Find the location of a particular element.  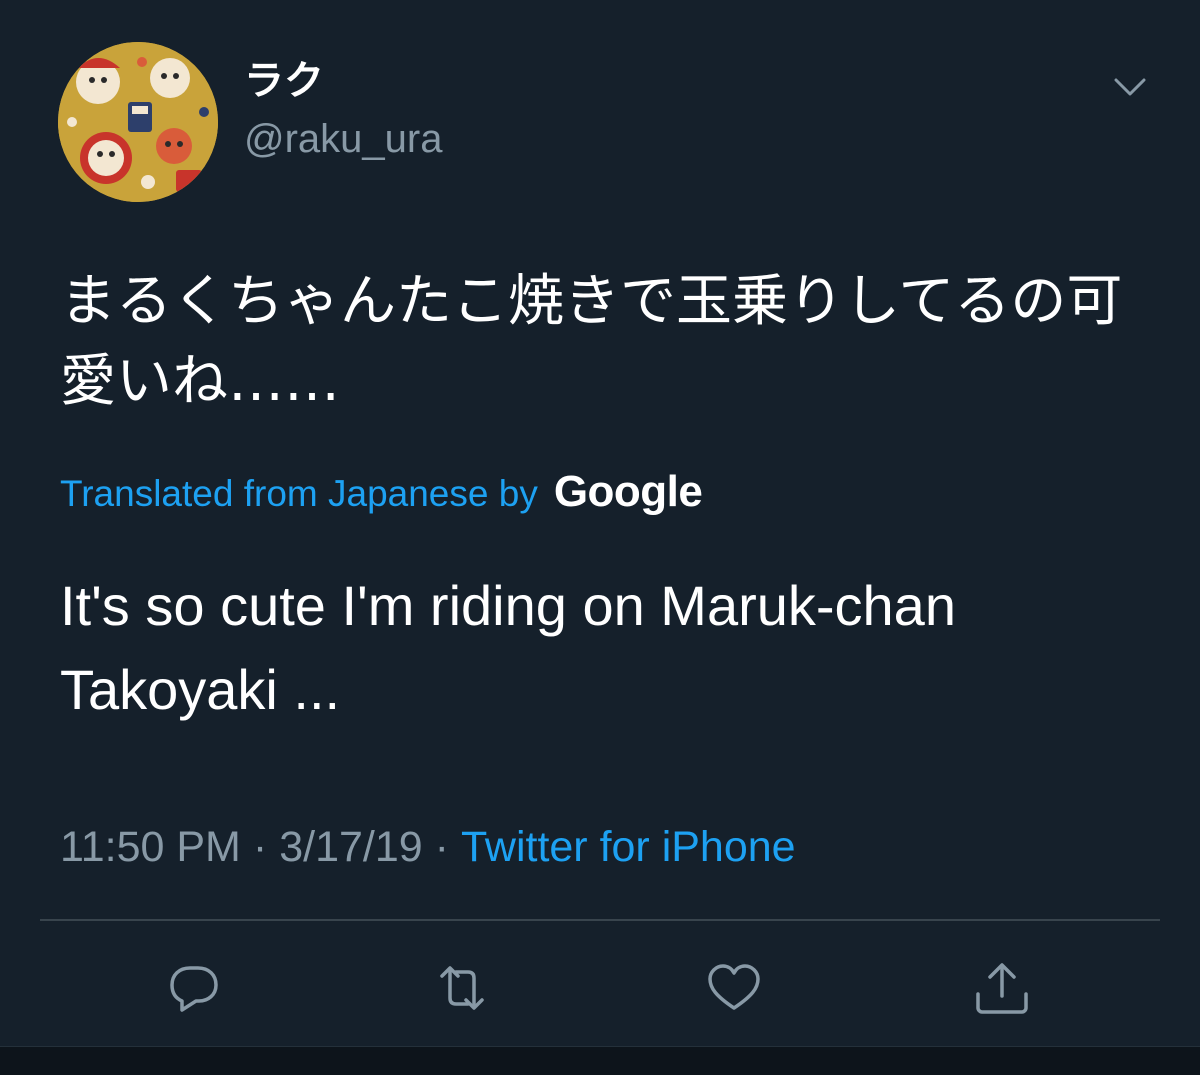

retweet-button is located at coordinates (462, 988).